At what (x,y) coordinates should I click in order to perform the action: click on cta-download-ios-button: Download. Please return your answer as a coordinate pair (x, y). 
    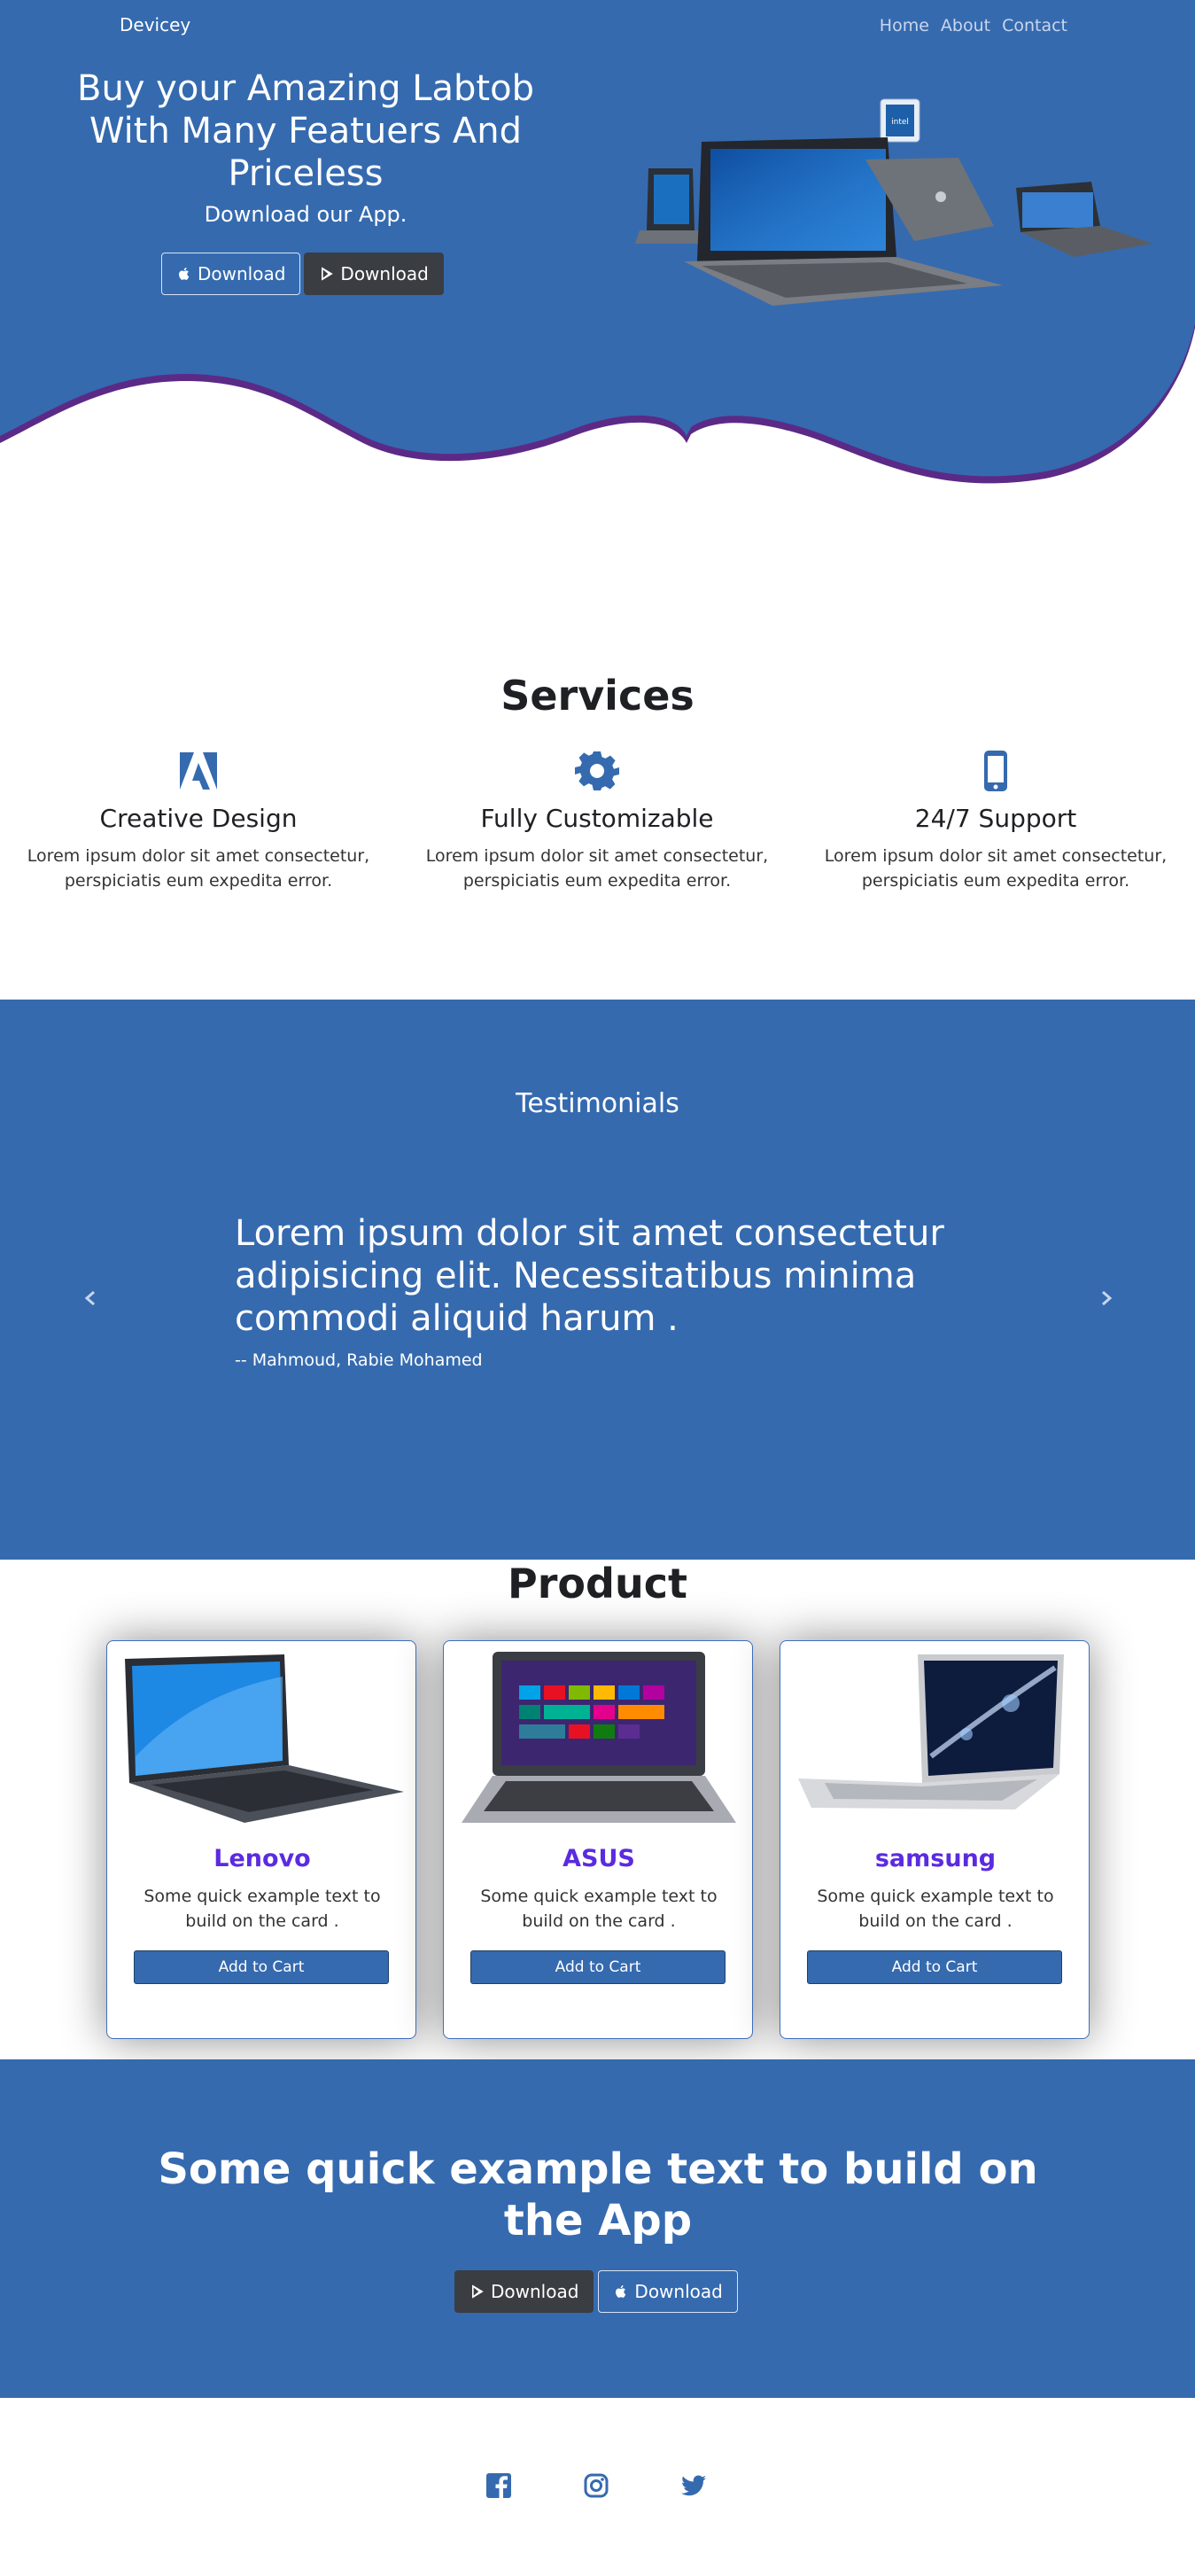
    Looking at the image, I should click on (668, 2292).